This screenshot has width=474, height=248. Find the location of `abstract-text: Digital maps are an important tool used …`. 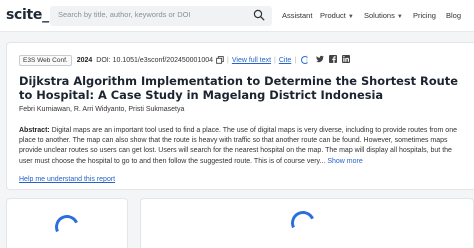

abstract-text: Digital maps are an important tool used … is located at coordinates (238, 146).